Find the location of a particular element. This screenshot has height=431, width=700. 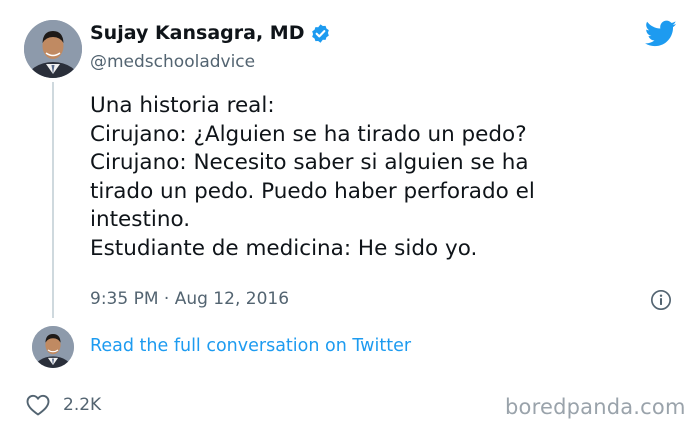

tweet-timestamp: 9:35 PM · Aug 12, 2016 is located at coordinates (189, 299).